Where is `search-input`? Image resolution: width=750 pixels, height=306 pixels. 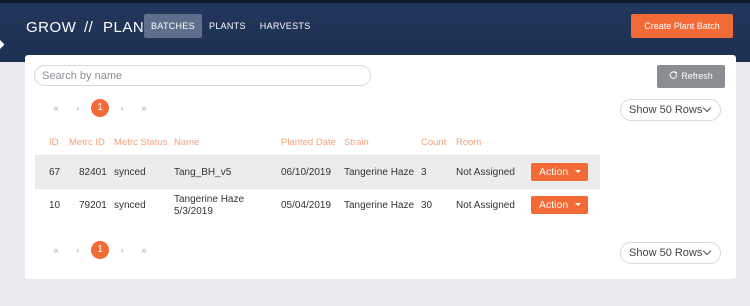
search-input is located at coordinates (202, 75).